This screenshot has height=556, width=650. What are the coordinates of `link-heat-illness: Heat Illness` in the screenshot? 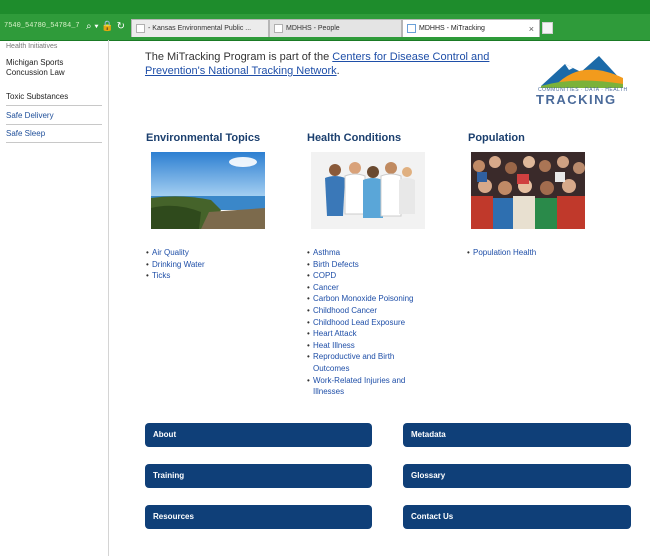 It's located at (367, 346).